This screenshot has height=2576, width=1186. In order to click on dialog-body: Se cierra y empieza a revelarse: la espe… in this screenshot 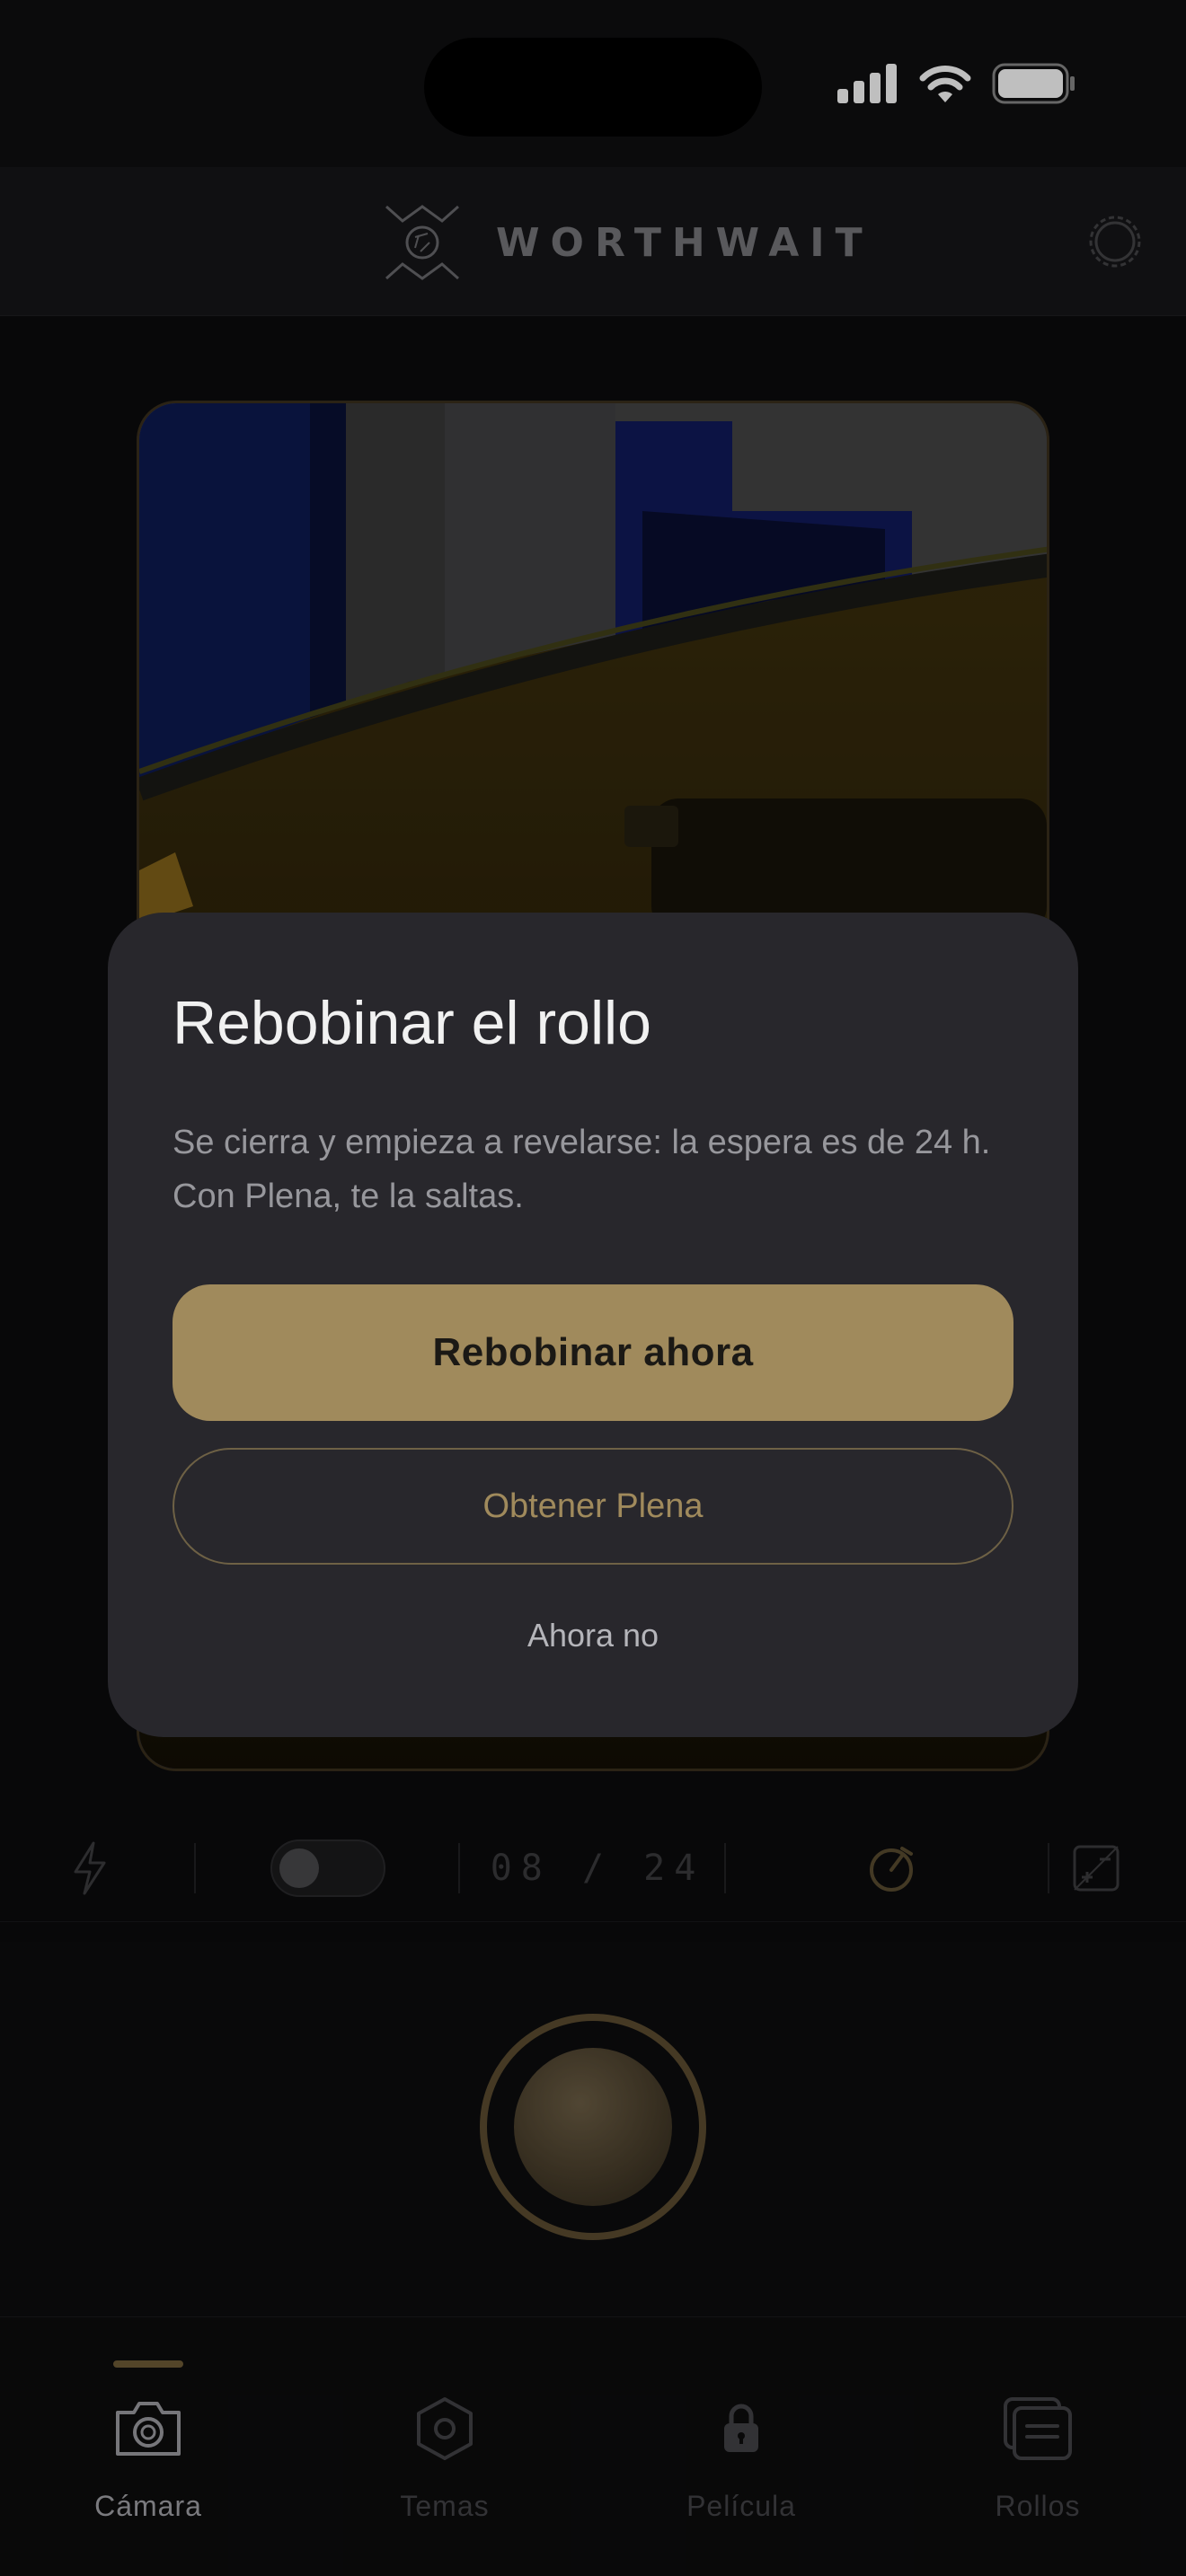, I will do `click(582, 1169)`.